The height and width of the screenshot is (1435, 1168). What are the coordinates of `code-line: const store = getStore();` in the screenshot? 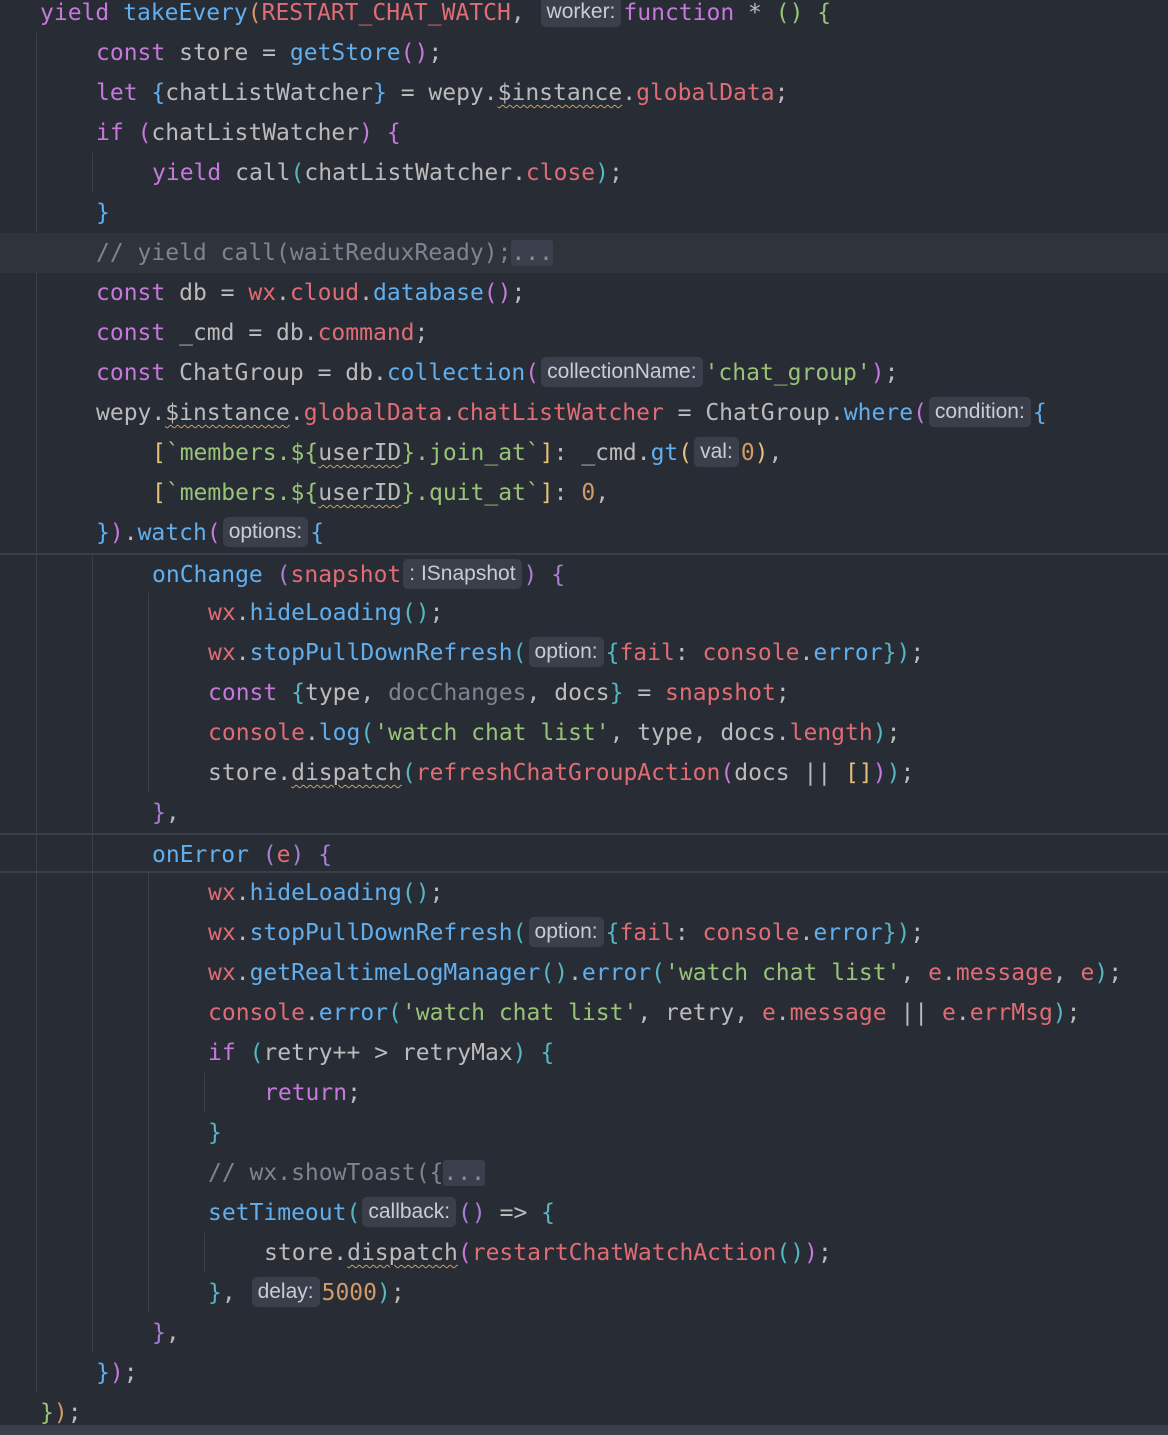 It's located at (584, 53).